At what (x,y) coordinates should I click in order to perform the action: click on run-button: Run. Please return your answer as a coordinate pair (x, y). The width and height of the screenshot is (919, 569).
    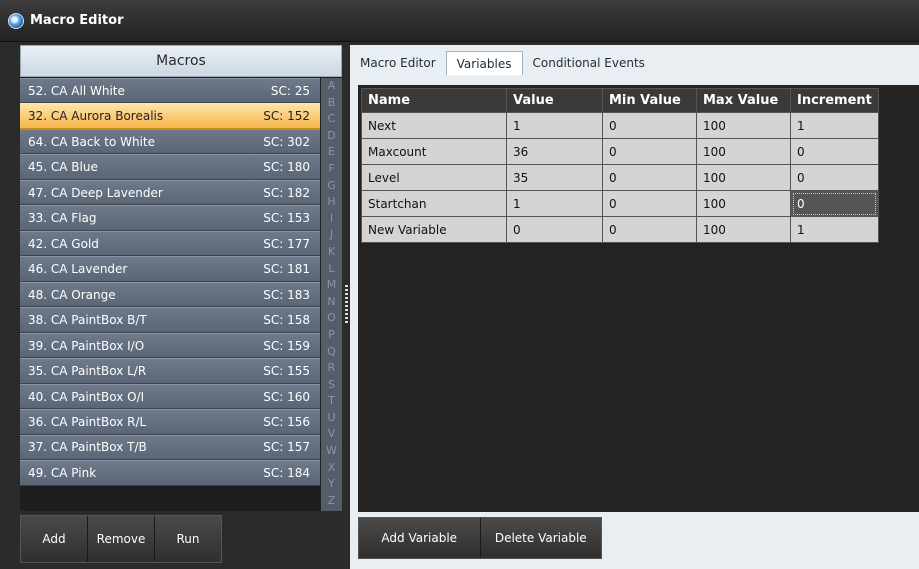
    Looking at the image, I should click on (188, 539).